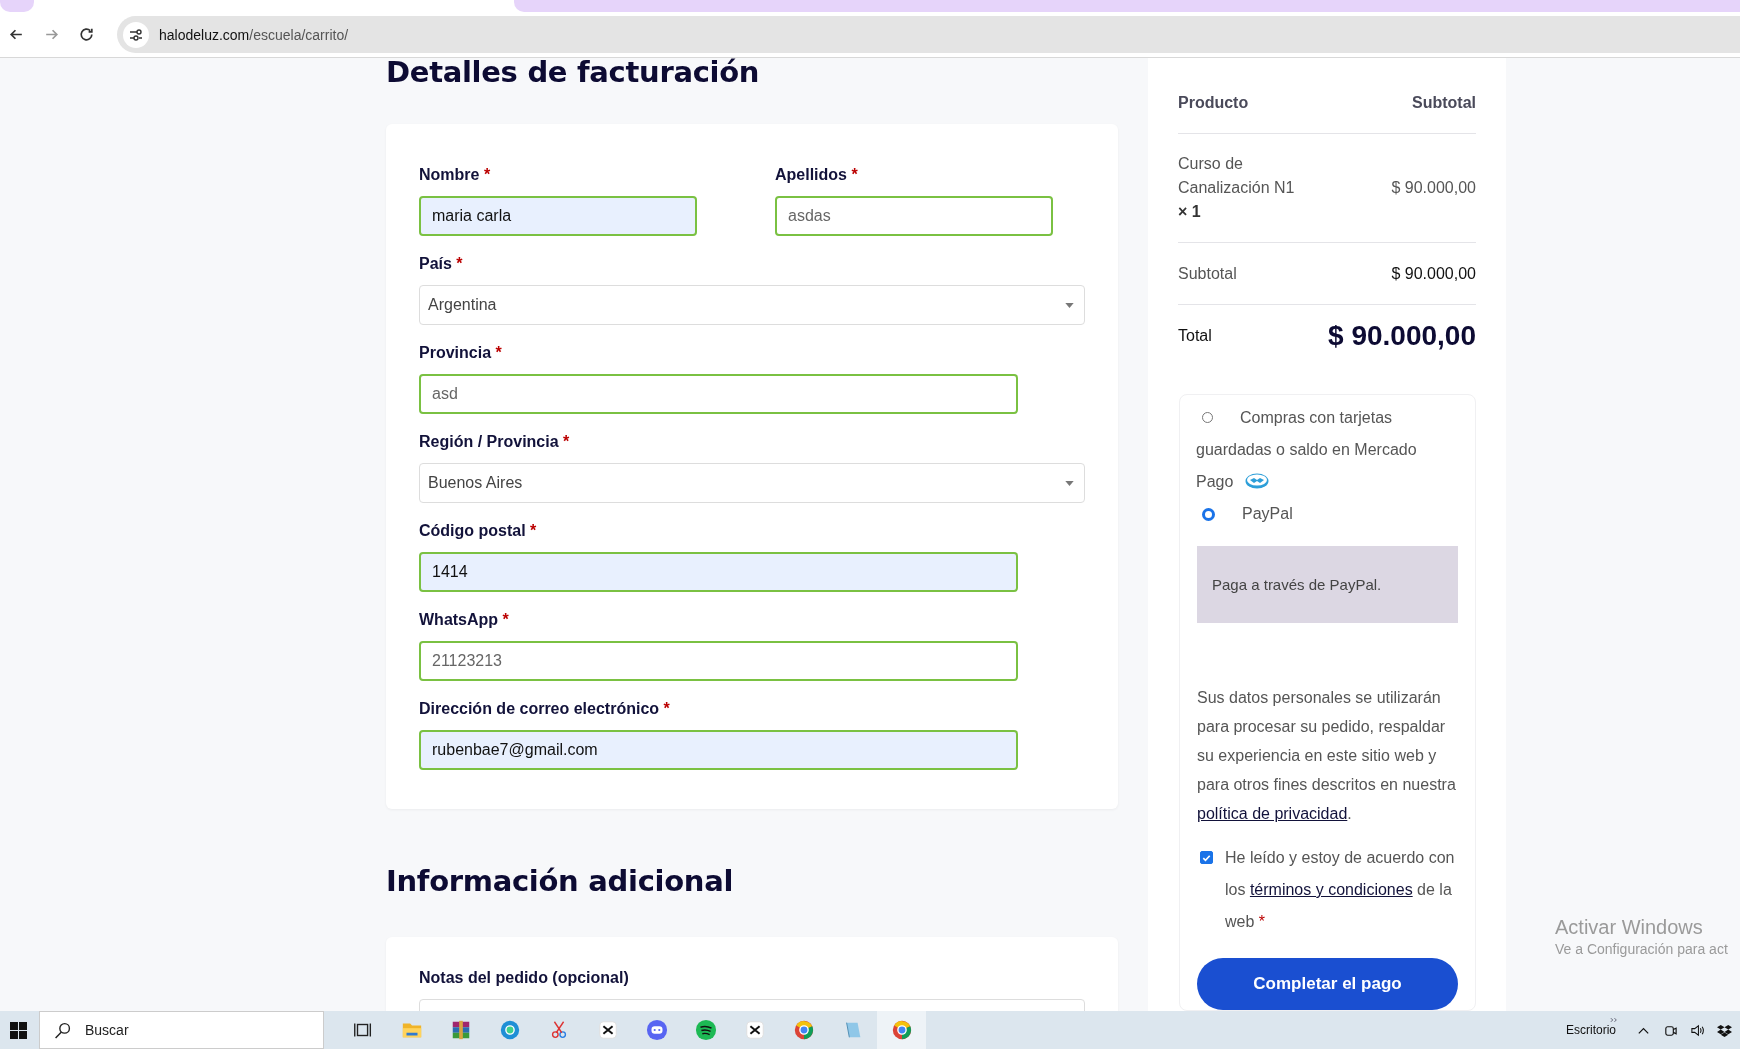  I want to click on subtotal-value: $ 90.000,00, so click(1433, 273).